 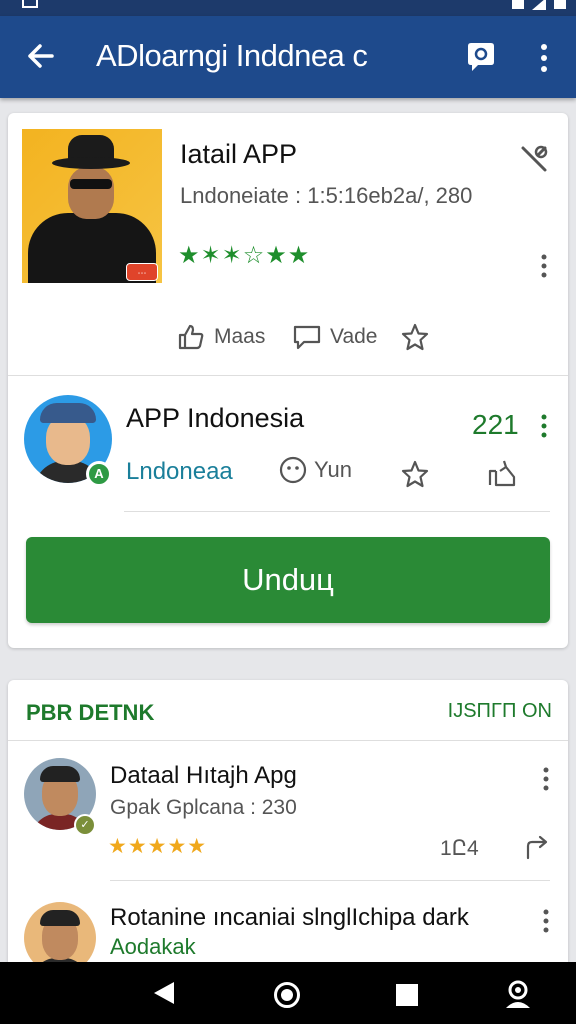 I want to click on like-action: Maas, so click(x=220, y=337).